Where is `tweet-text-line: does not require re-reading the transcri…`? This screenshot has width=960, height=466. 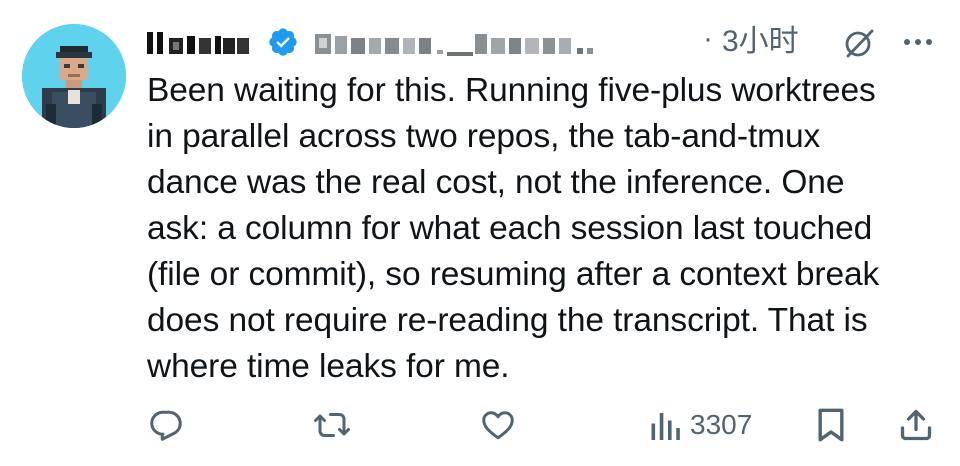 tweet-text-line: does not require re-reading the transcri… is located at coordinates (507, 320).